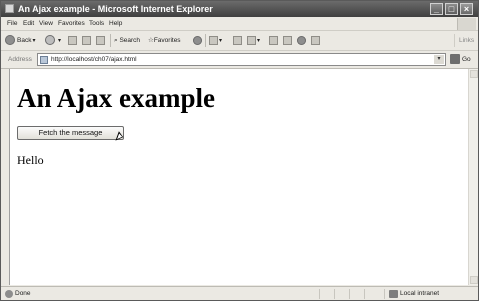 Image resolution: width=479 pixels, height=301 pixels. I want to click on favorites-label: Favorites, so click(167, 40).